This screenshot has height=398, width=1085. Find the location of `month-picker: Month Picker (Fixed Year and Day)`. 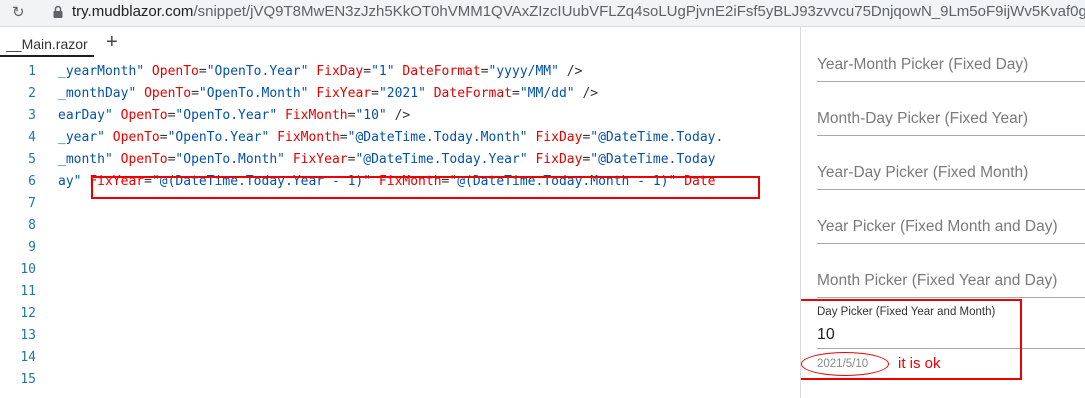

month-picker: Month Picker (Fixed Year and Day) is located at coordinates (951, 284).